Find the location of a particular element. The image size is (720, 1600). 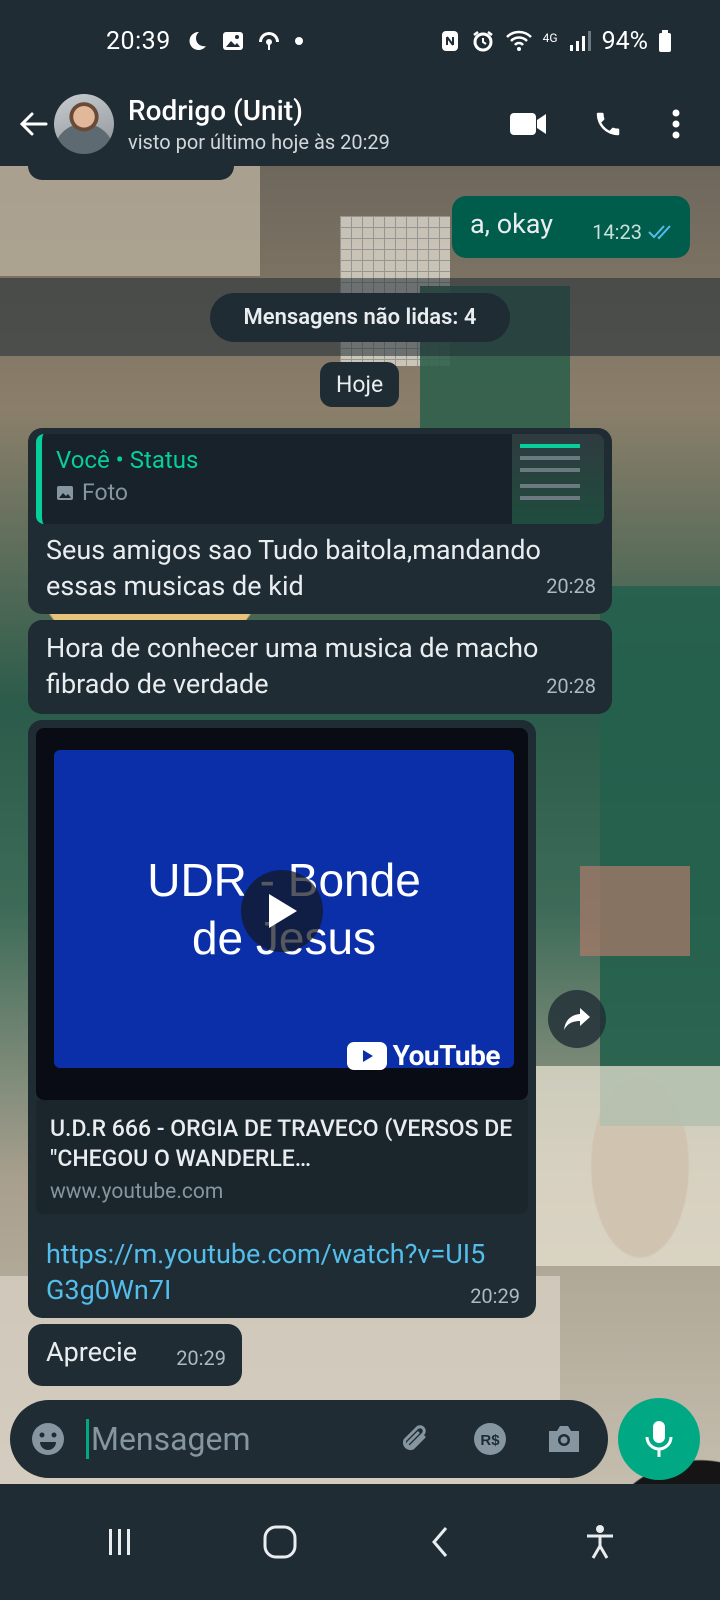

camera-icon is located at coordinates (564, 1439).